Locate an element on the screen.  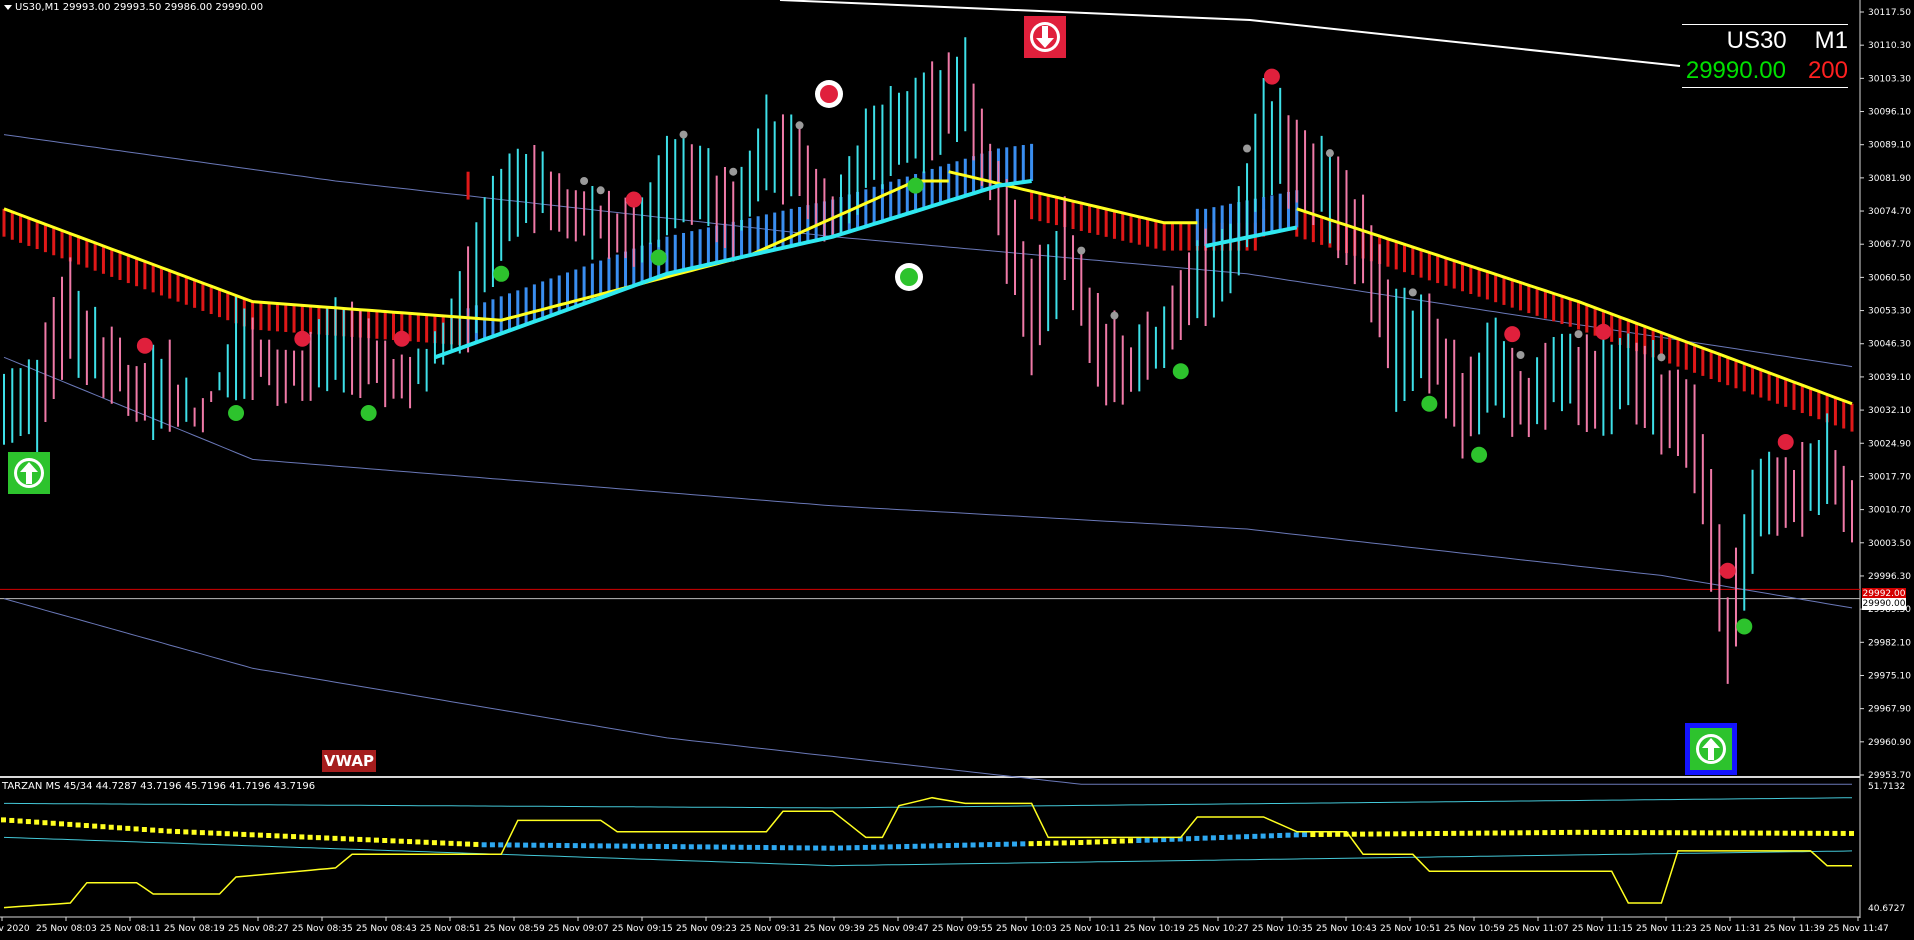
price-axis-label: 30039.10 is located at coordinates (1889, 378).